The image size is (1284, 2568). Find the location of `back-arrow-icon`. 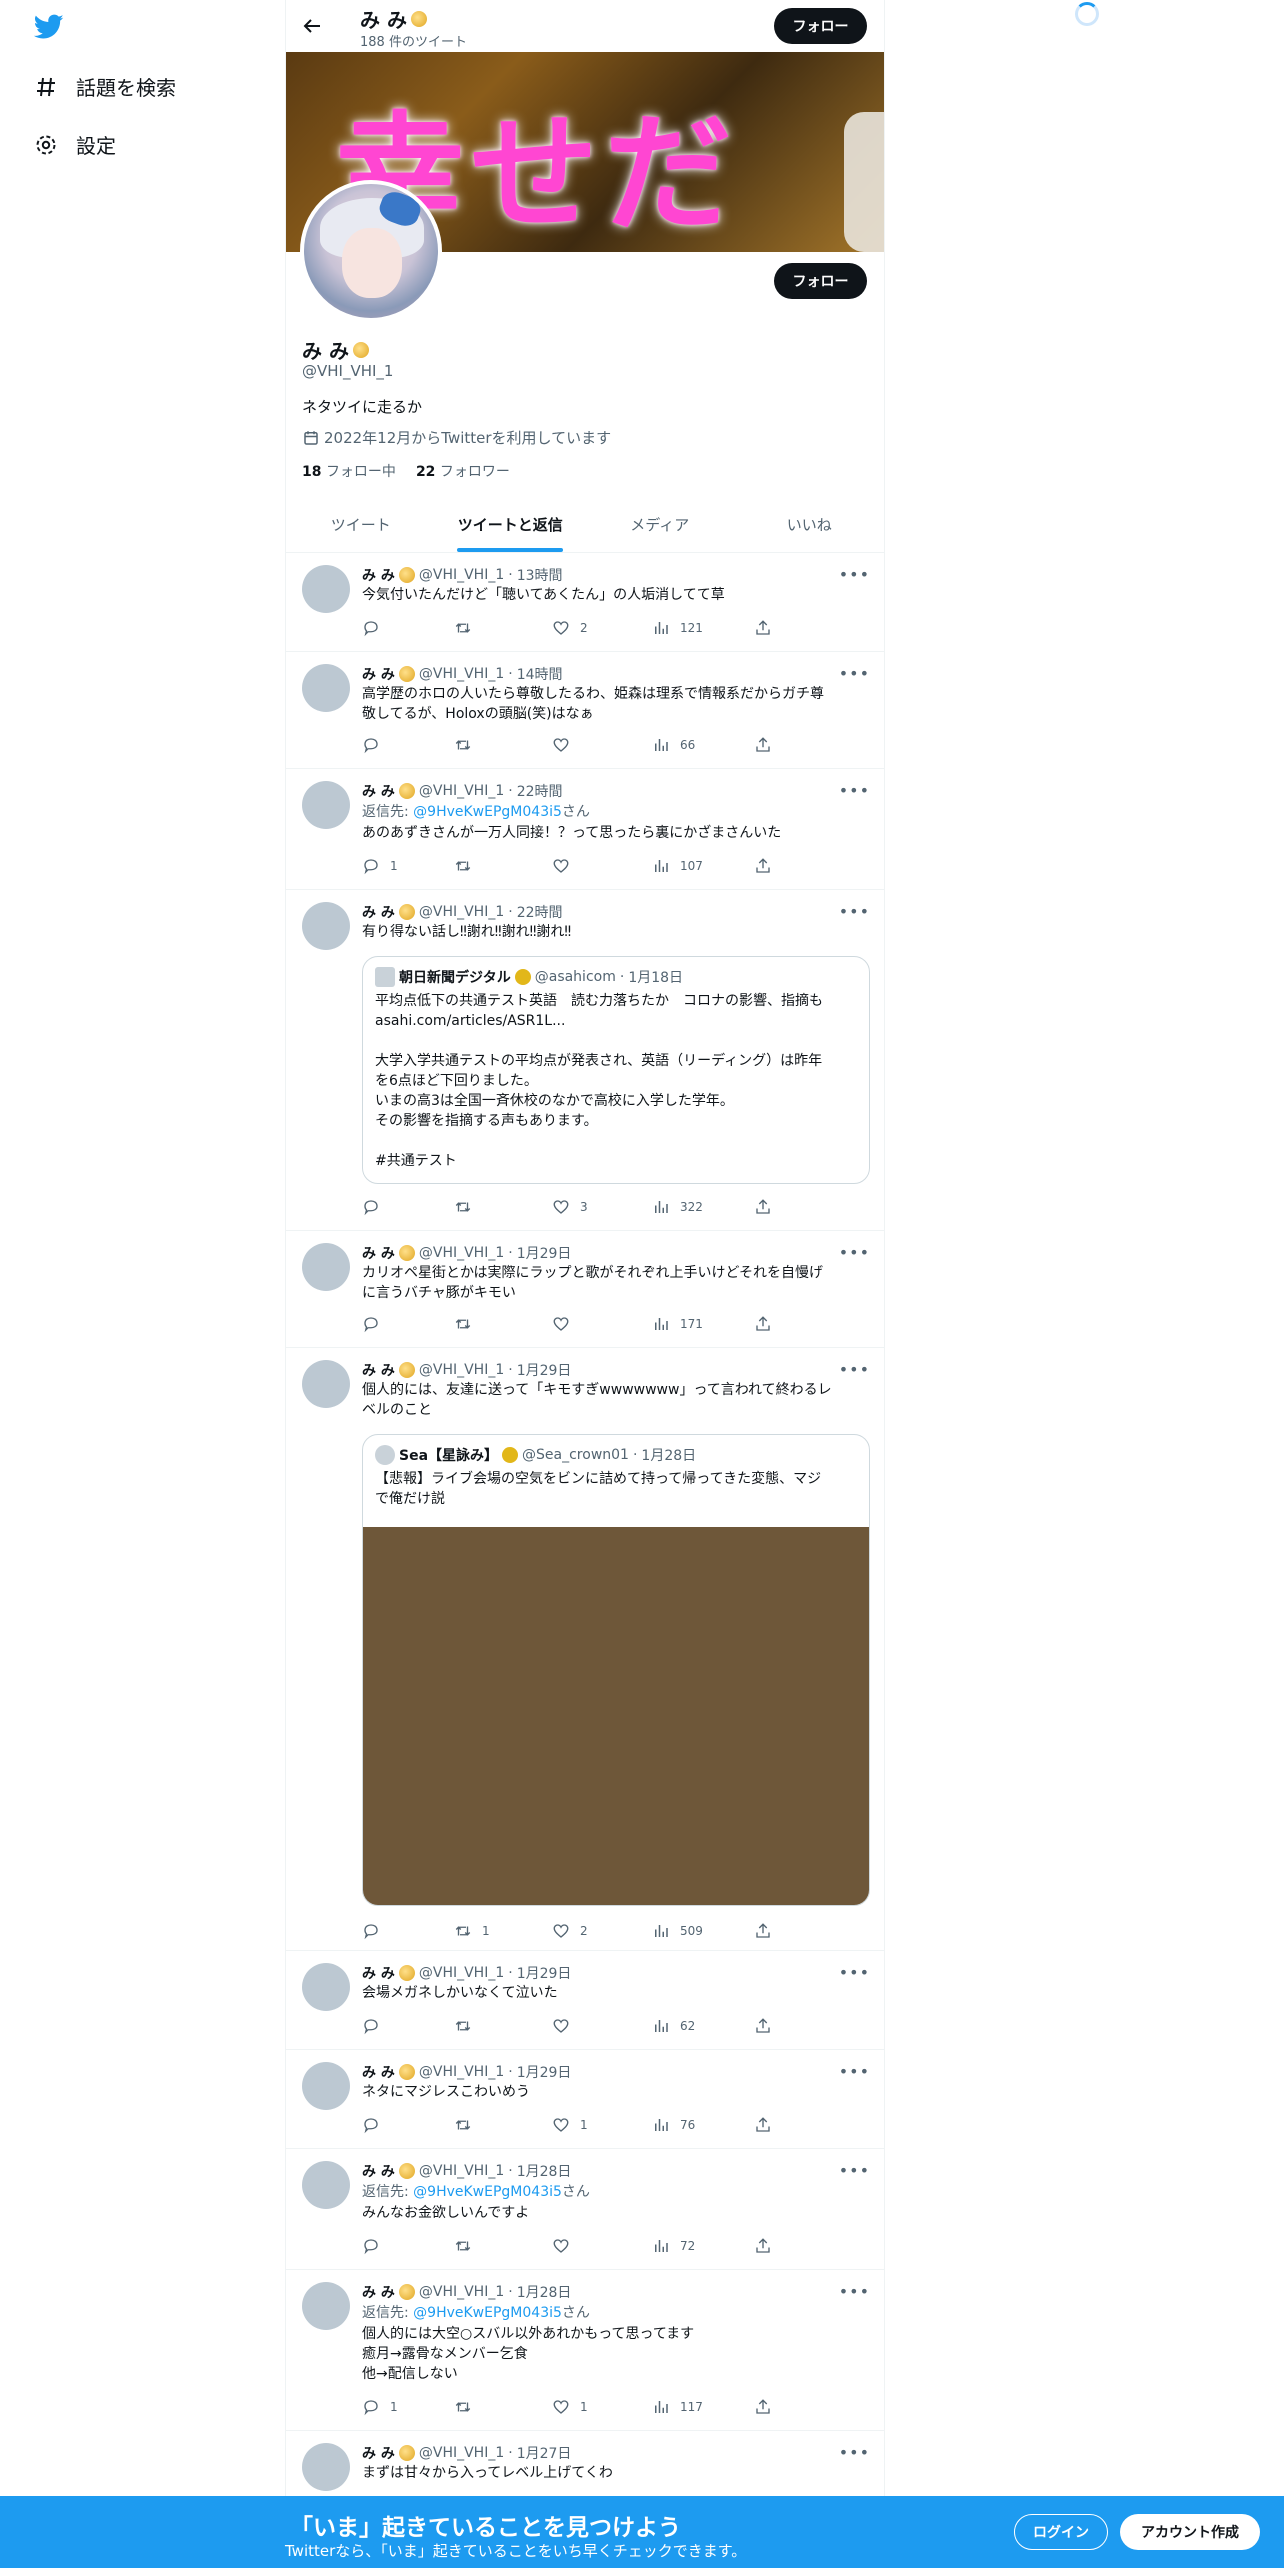

back-arrow-icon is located at coordinates (312, 26).